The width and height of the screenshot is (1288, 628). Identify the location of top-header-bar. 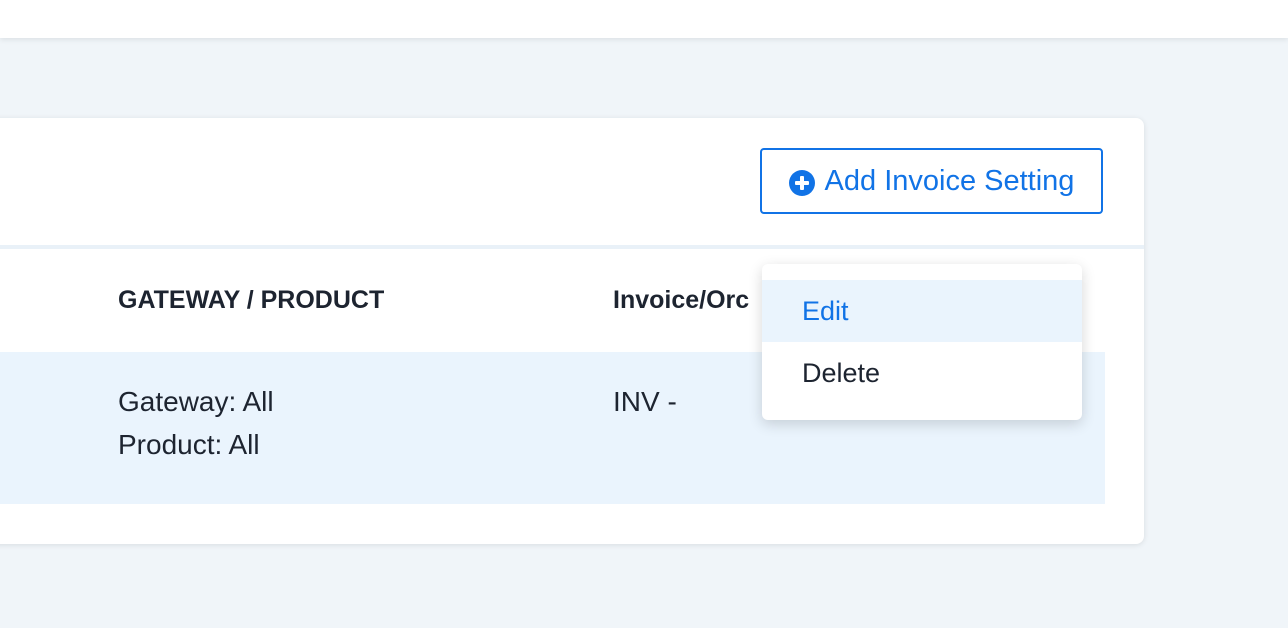
(644, 19).